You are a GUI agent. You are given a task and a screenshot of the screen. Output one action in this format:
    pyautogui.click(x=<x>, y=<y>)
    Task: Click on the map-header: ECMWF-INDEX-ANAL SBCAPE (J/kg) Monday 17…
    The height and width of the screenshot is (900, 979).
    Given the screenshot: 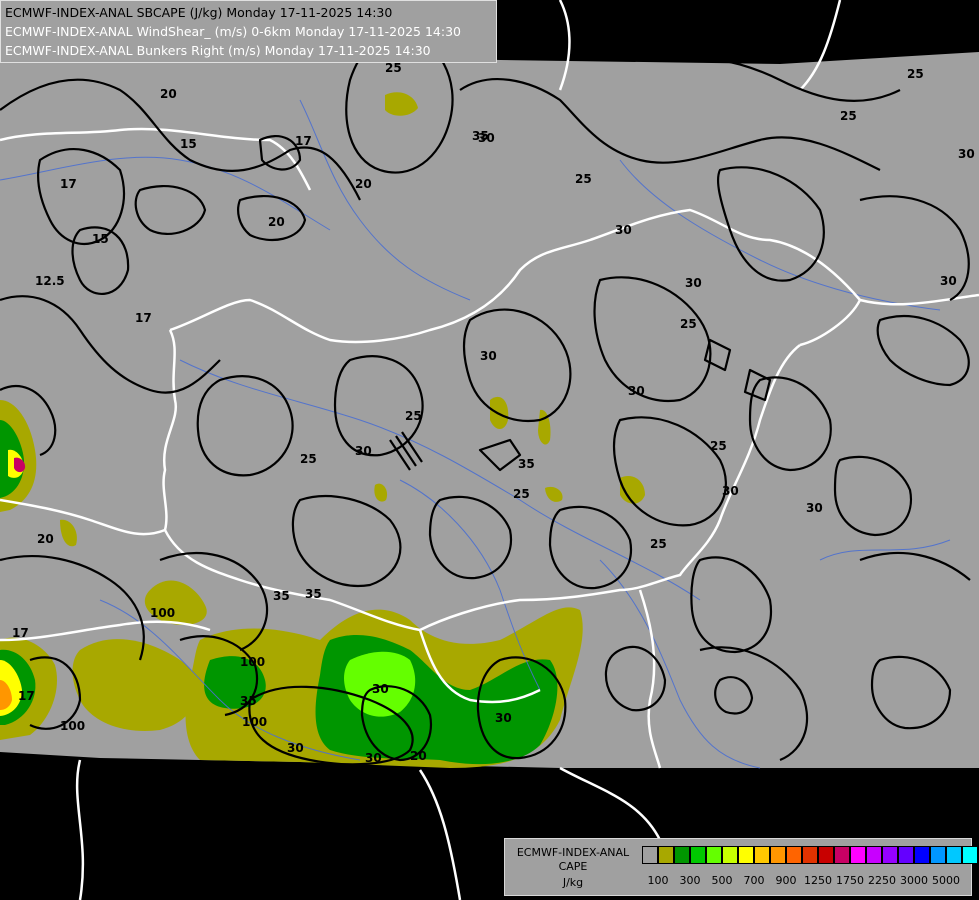 What is the action you would take?
    pyautogui.click(x=248, y=31)
    